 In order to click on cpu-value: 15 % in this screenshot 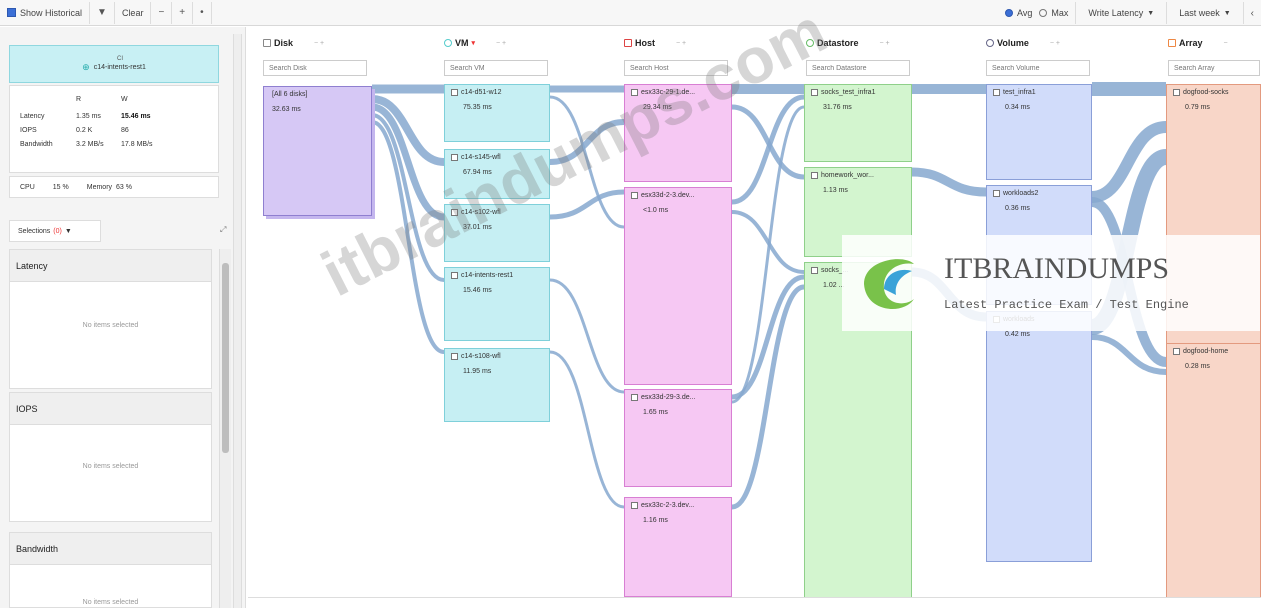, I will do `click(60, 187)`.